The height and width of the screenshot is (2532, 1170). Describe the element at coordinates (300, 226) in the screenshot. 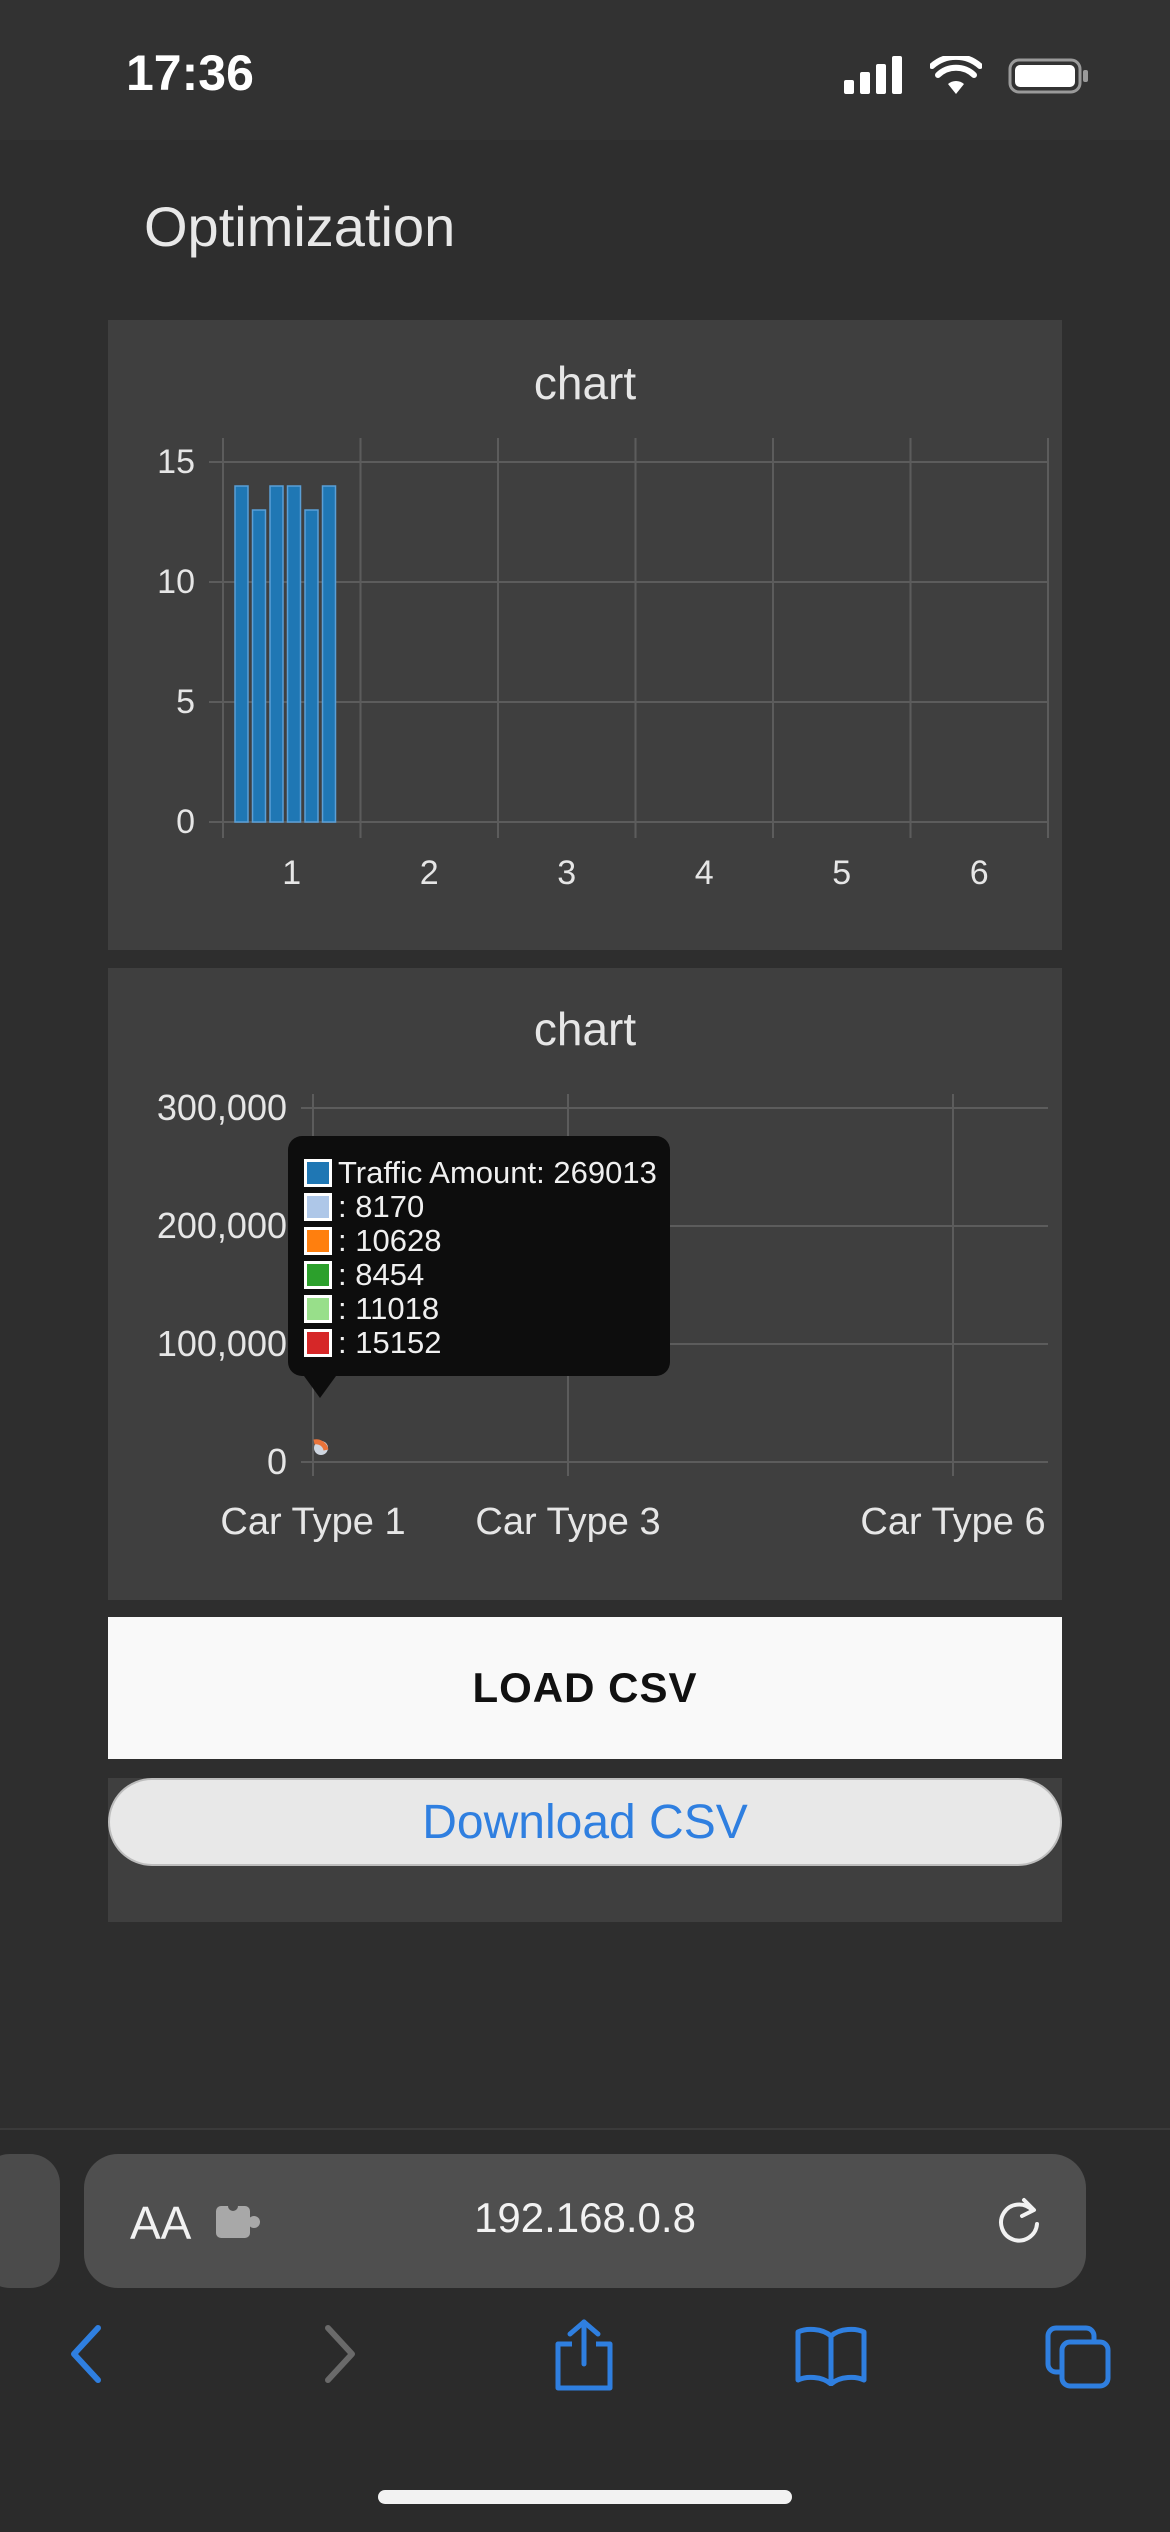

I see `page-title: Optimization` at that location.